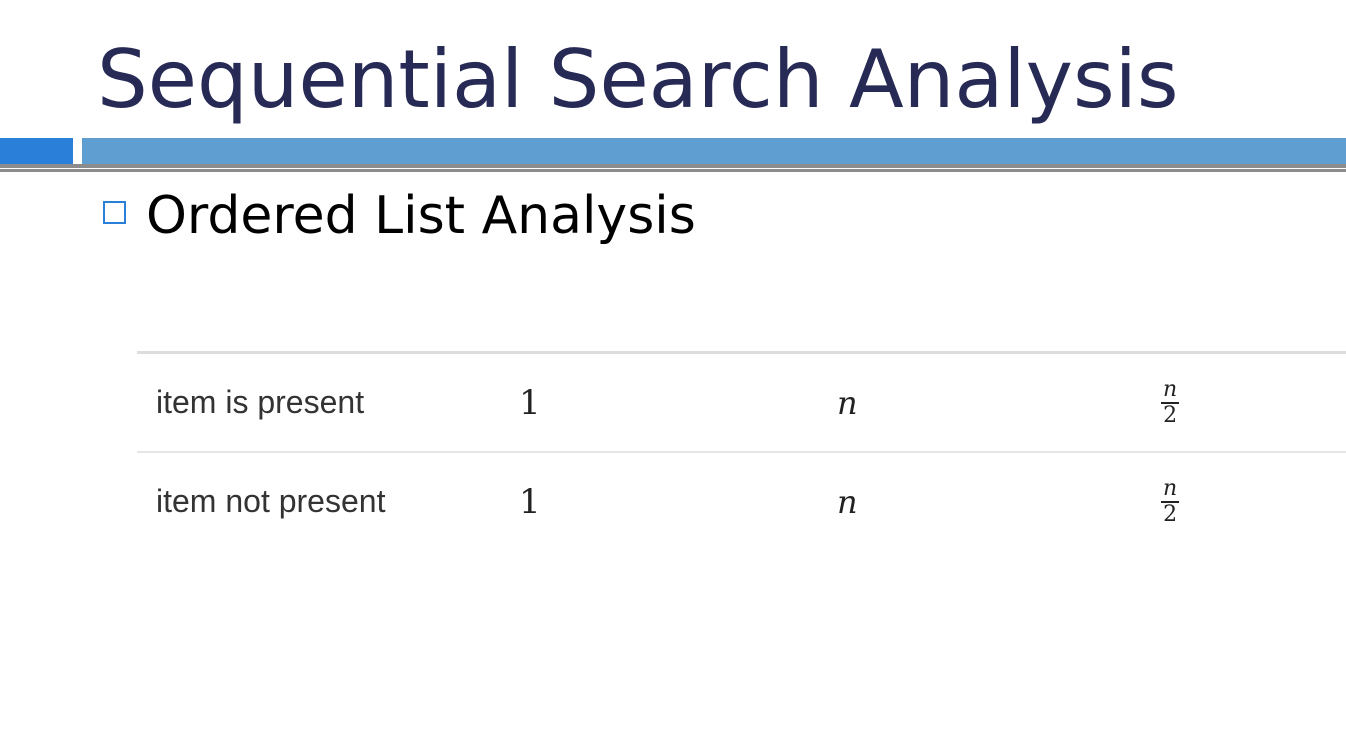  Describe the element at coordinates (36, 151) in the screenshot. I see `header-accent-bar` at that location.